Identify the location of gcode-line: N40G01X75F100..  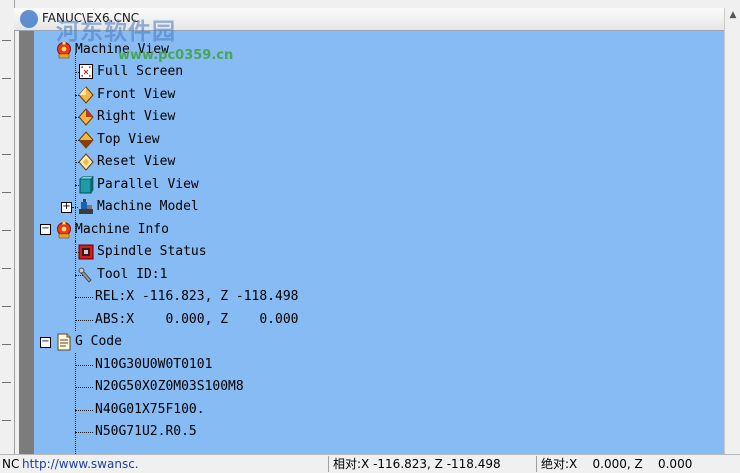
(150, 410).